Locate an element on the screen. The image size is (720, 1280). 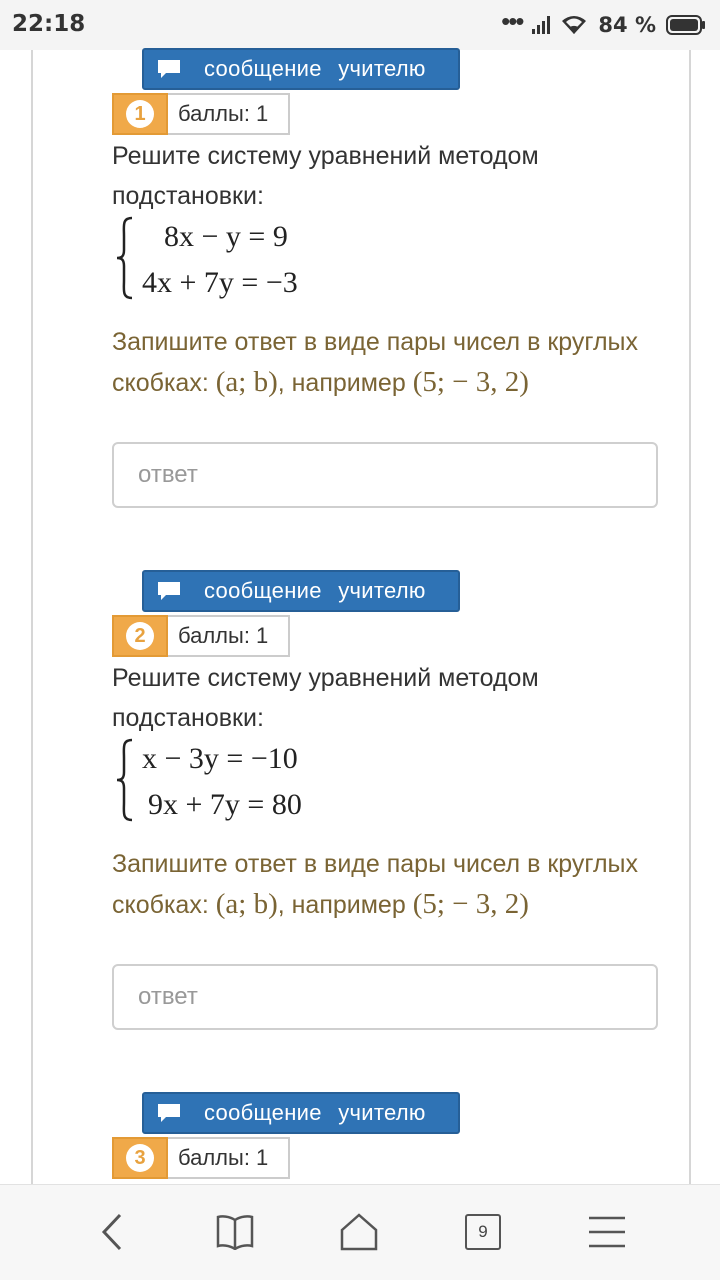
home-icon is located at coordinates (359, 1232).